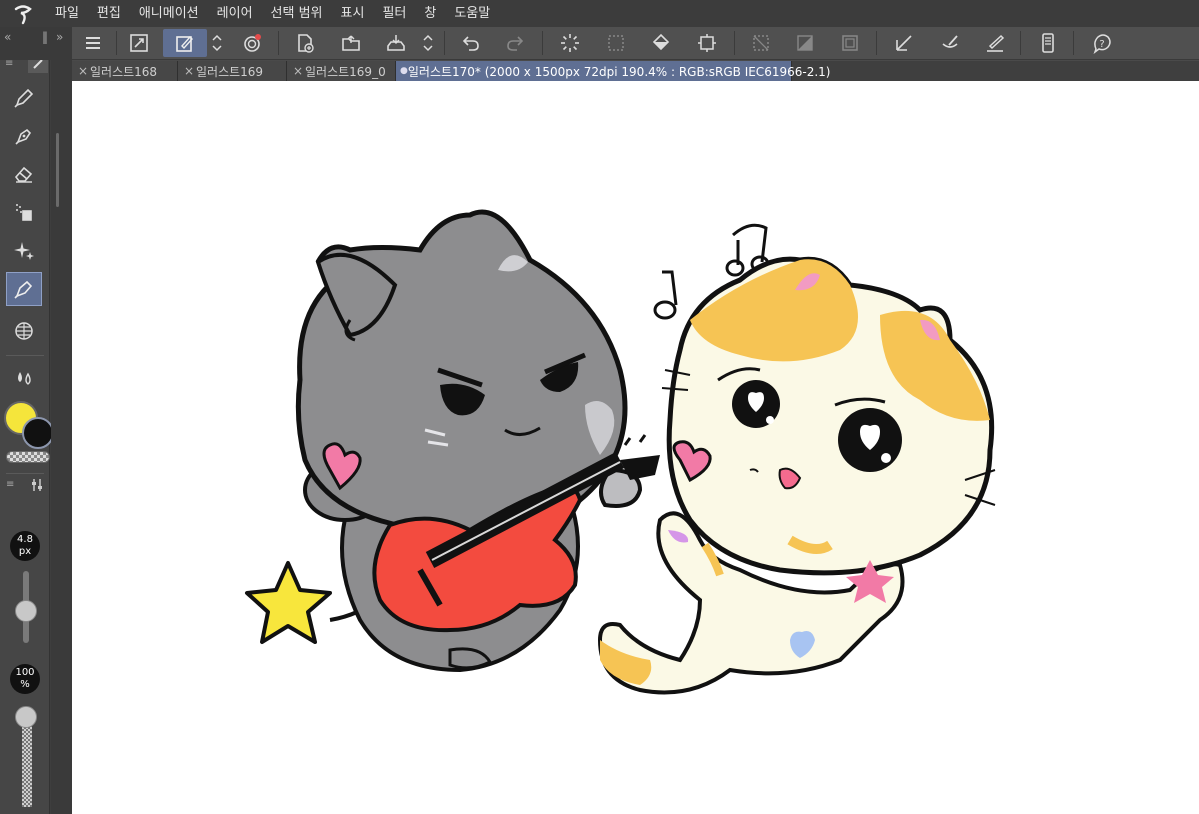  What do you see at coordinates (950, 43) in the screenshot?
I see `brush-icon` at bounding box center [950, 43].